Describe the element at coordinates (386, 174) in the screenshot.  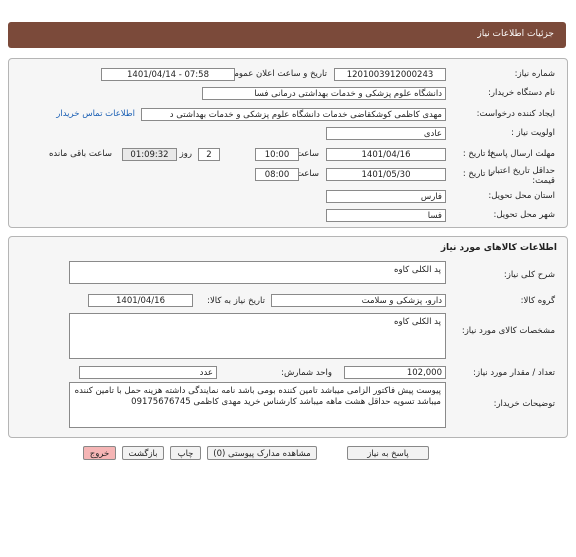
I see `validity-date-field: 1401/05/30` at that location.